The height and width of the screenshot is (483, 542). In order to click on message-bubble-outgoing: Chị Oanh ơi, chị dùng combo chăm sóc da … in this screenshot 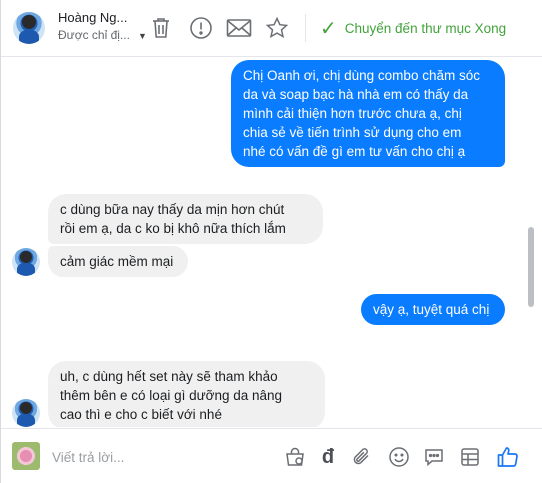, I will do `click(368, 113)`.